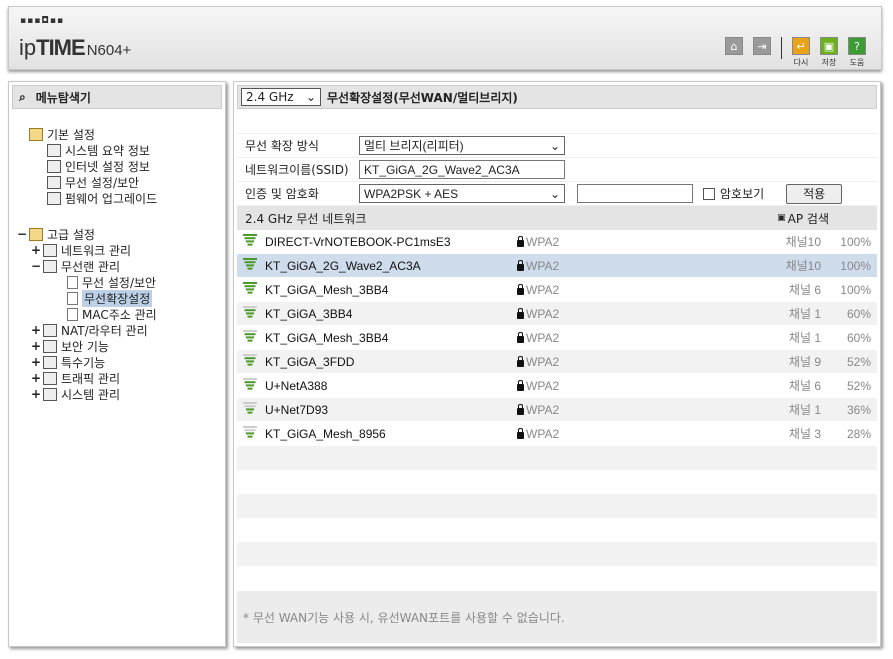 Image resolution: width=893 pixels, height=659 pixels. What do you see at coordinates (310, 361) in the screenshot?
I see `network-ssid: KT_GiGA_3FDD` at bounding box center [310, 361].